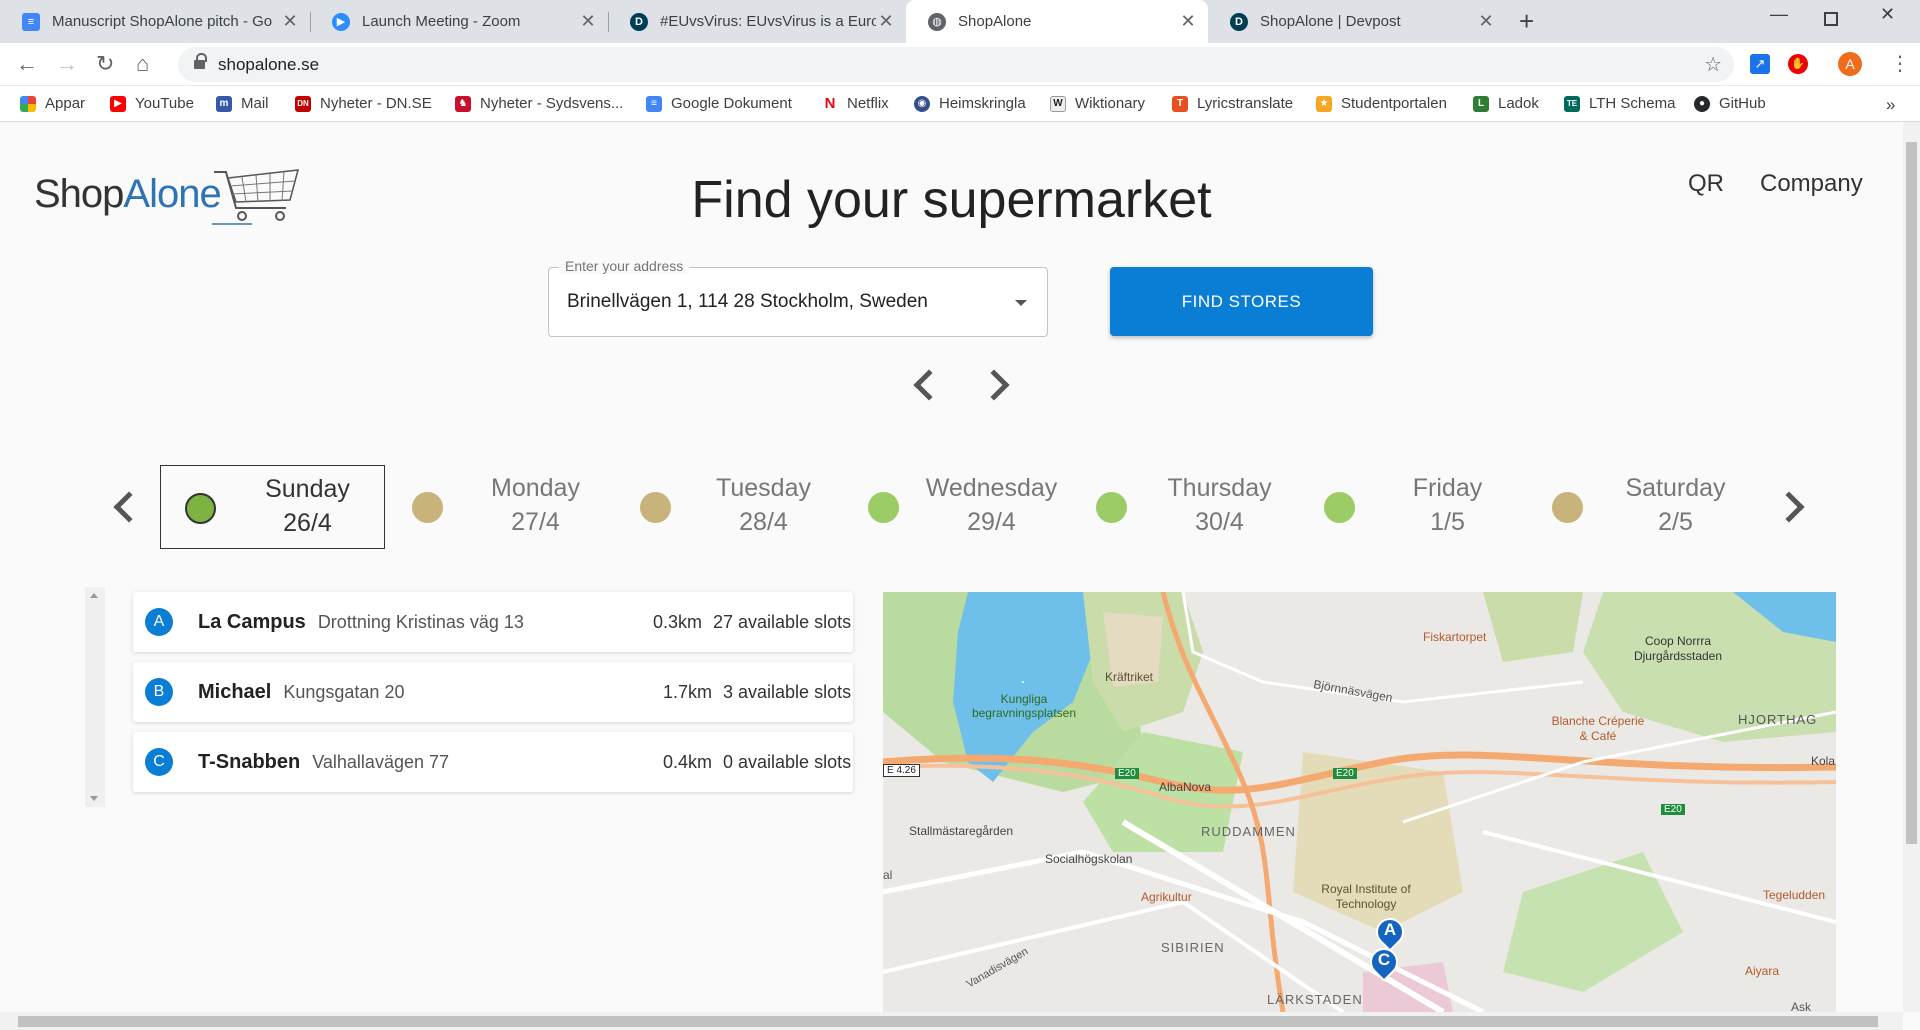 The image size is (1920, 1030). Describe the element at coordinates (1526, 21) in the screenshot. I see `new-tab-button: +` at that location.